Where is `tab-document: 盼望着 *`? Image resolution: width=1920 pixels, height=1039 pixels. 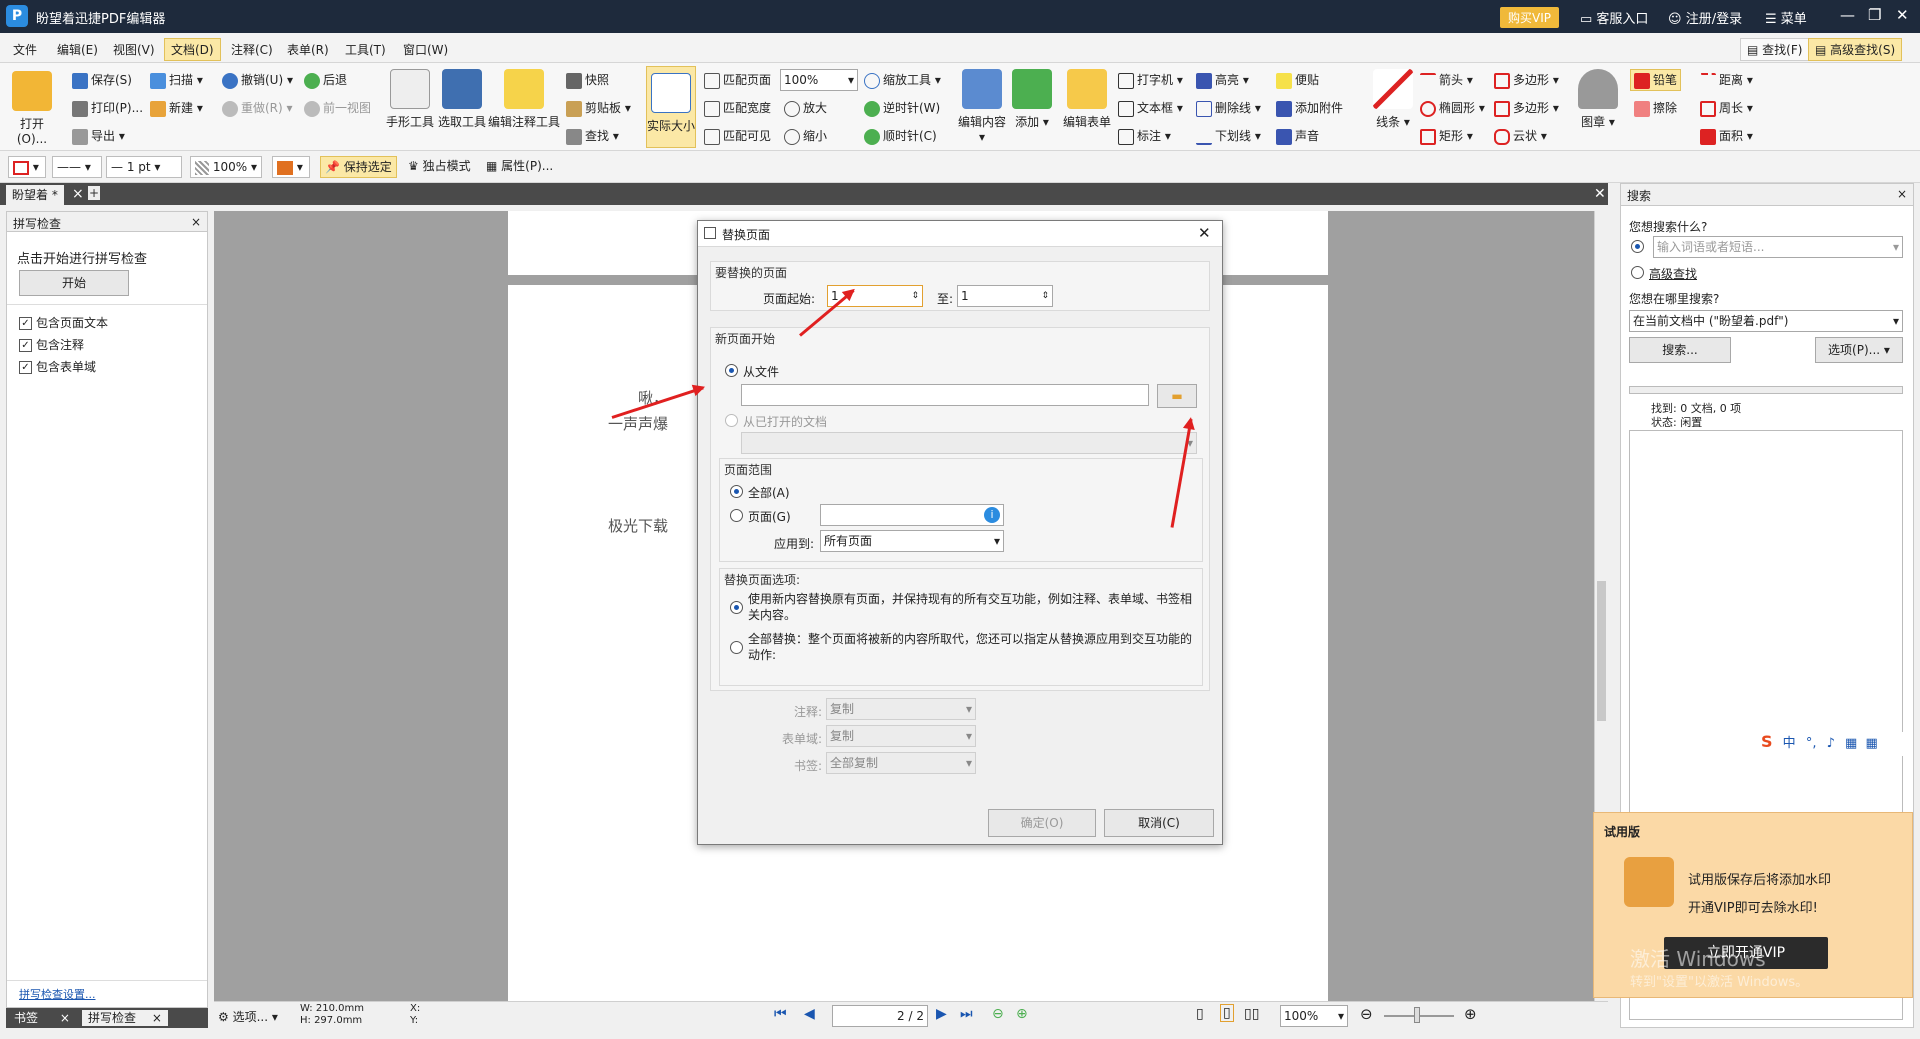 tab-document: 盼望着 * is located at coordinates (35, 195).